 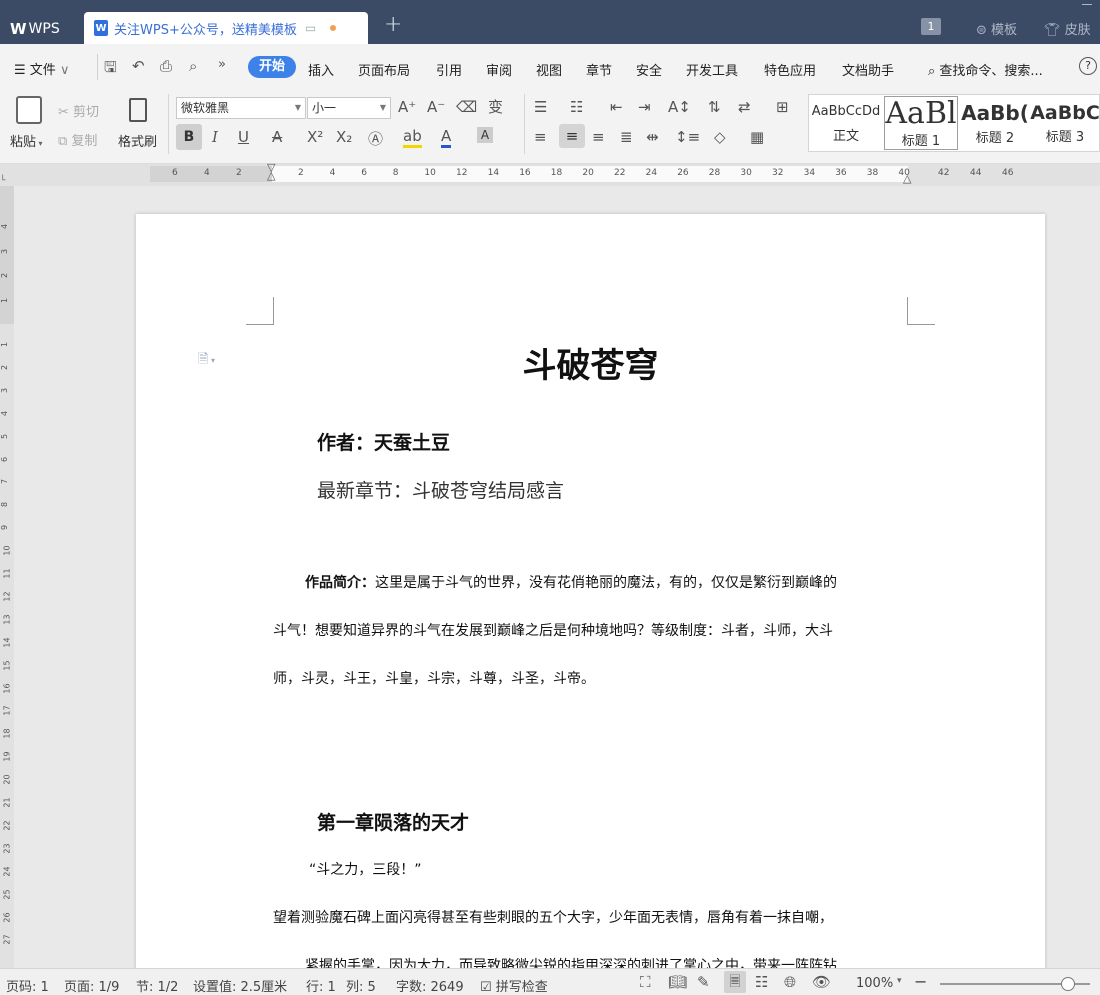 What do you see at coordinates (2, 181) in the screenshot?
I see `tab-stop-selector-icon: └` at bounding box center [2, 181].